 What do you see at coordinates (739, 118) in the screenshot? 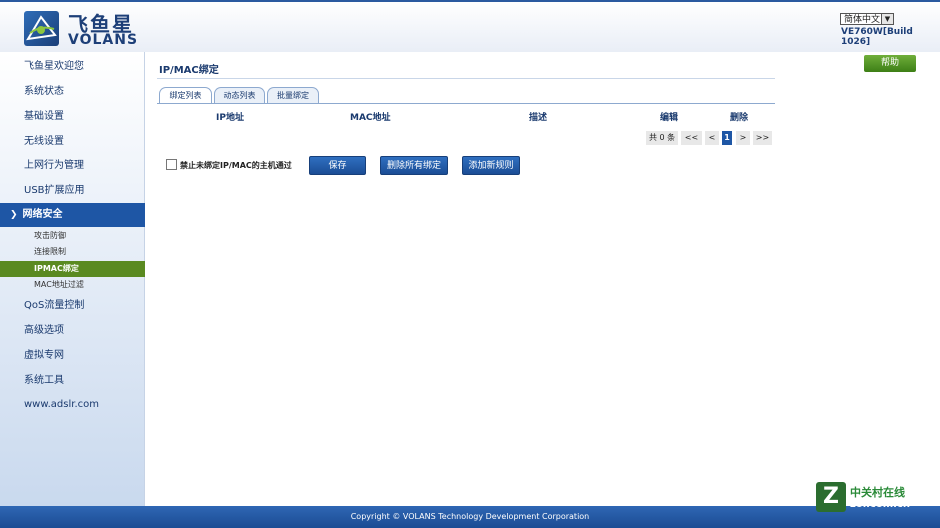
I see `column-header-delete: 删除` at bounding box center [739, 118].